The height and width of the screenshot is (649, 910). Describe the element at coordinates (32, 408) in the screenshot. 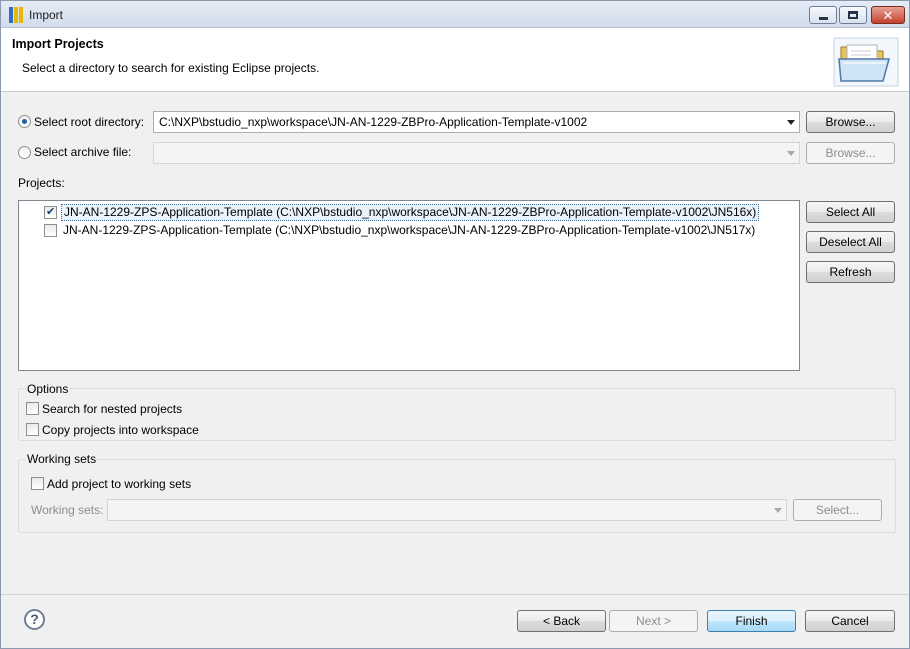

I see `nested-projects-checkbox` at that location.